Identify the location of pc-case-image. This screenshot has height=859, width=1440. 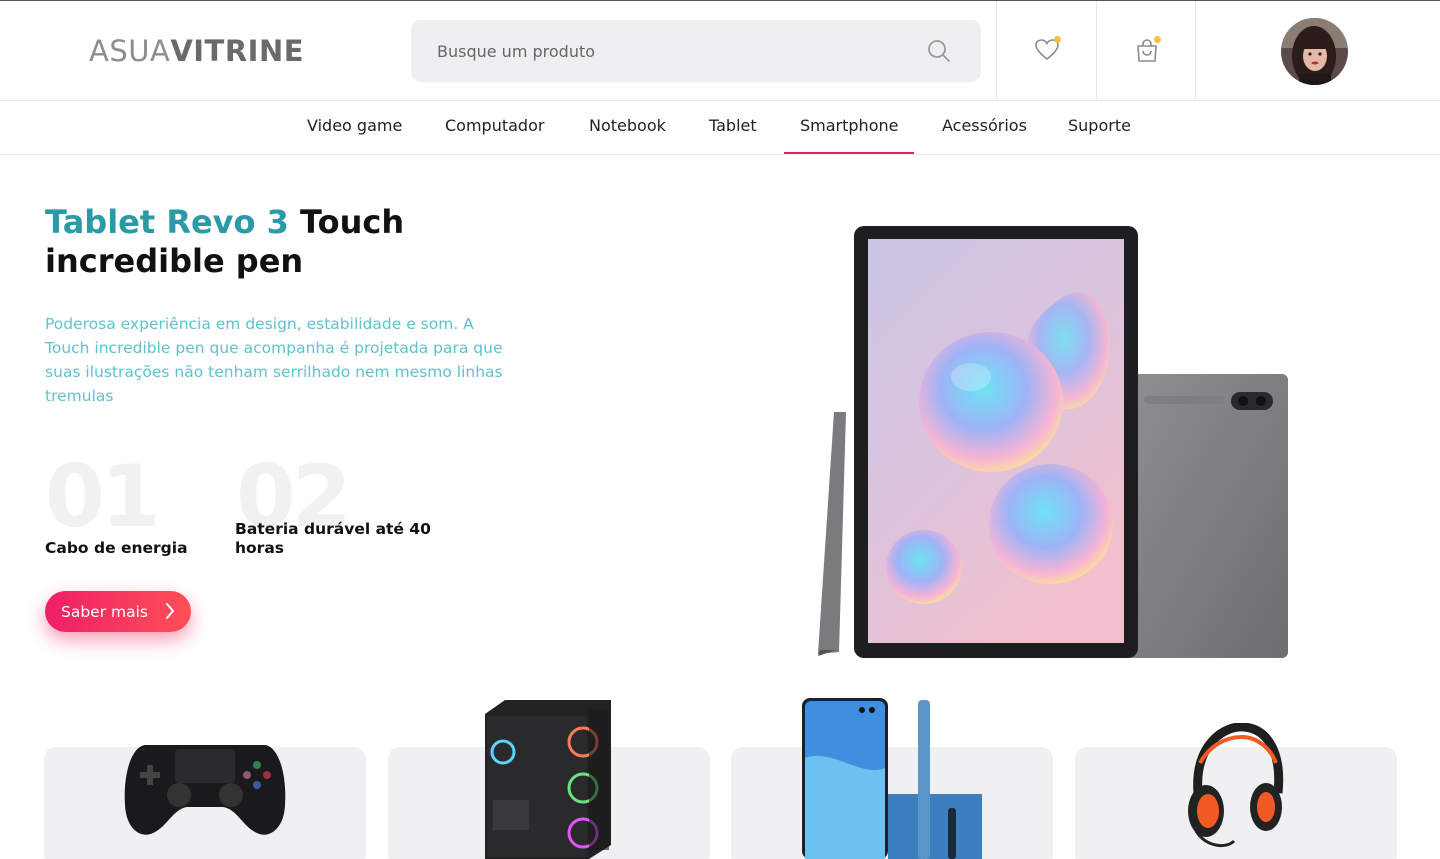
(549, 779).